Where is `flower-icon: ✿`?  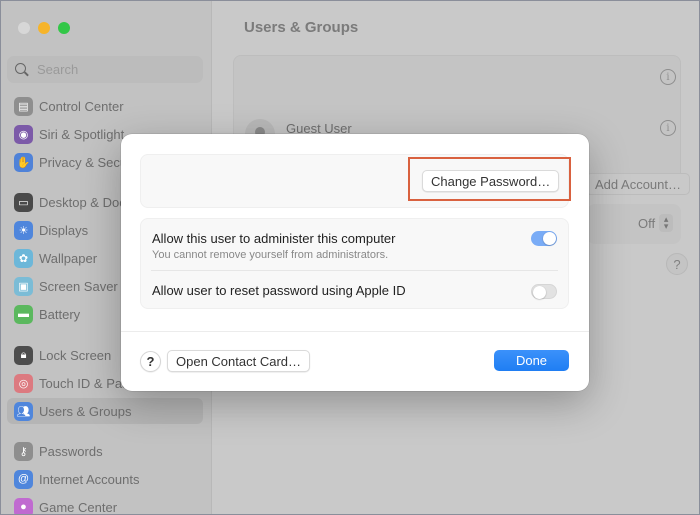
flower-icon: ✿ is located at coordinates (23, 258).